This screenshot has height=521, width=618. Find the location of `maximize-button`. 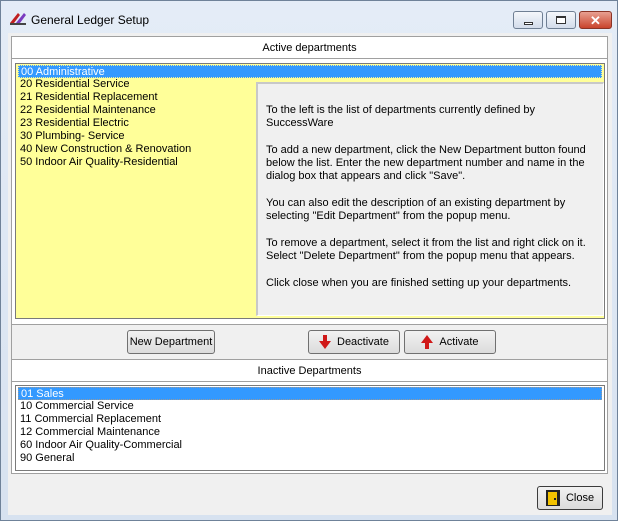

maximize-button is located at coordinates (561, 20).